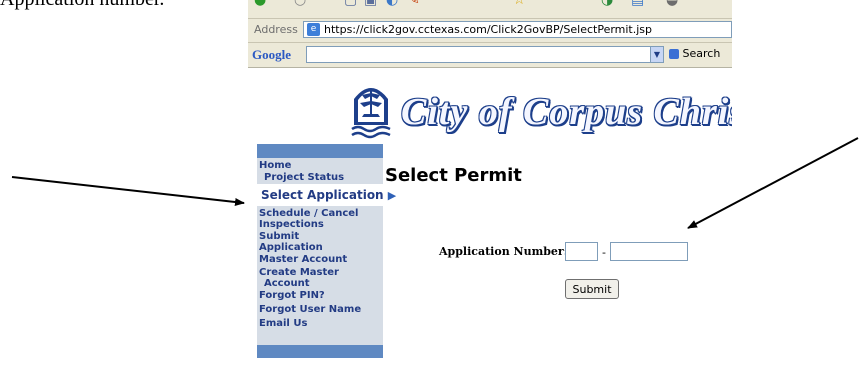  I want to click on city-seal-icon, so click(371, 113).